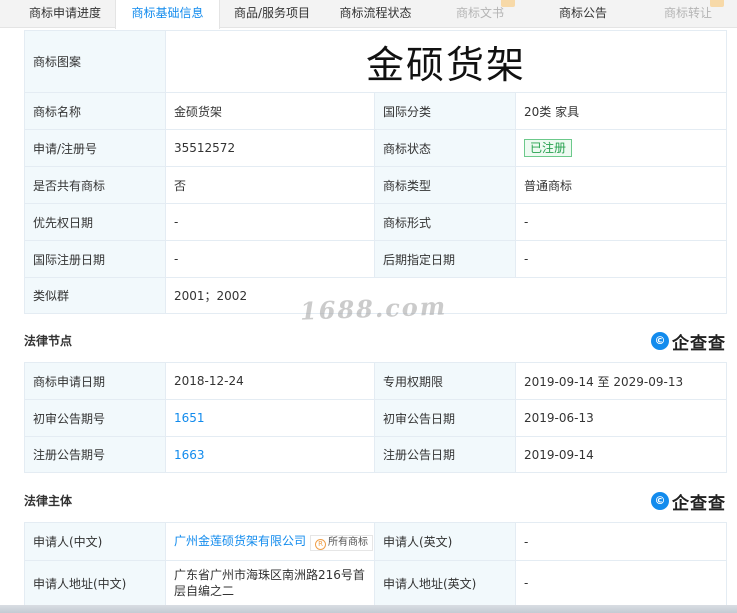  Describe the element at coordinates (445, 583) in the screenshot. I see `address-en-label: 申请人地址(英文)` at that location.